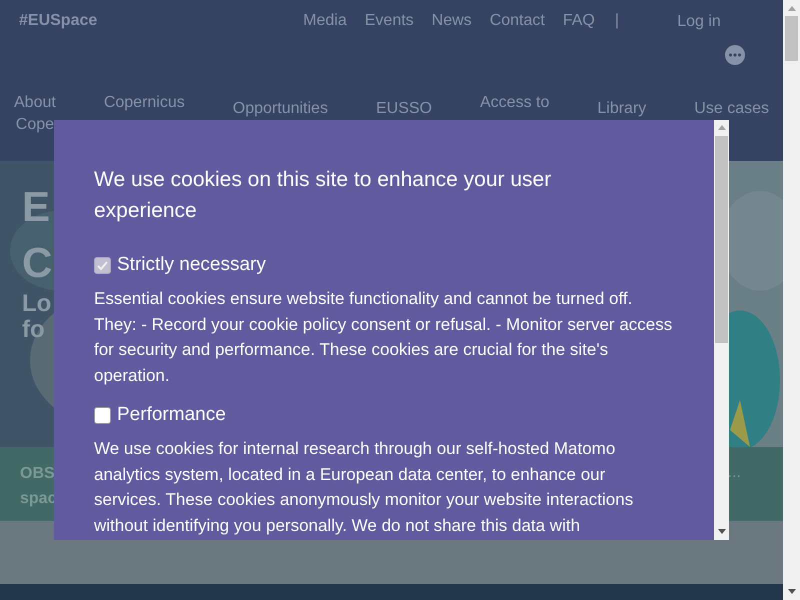 Image resolution: width=800 pixels, height=600 pixels. I want to click on hero-title: E, so click(36, 207).